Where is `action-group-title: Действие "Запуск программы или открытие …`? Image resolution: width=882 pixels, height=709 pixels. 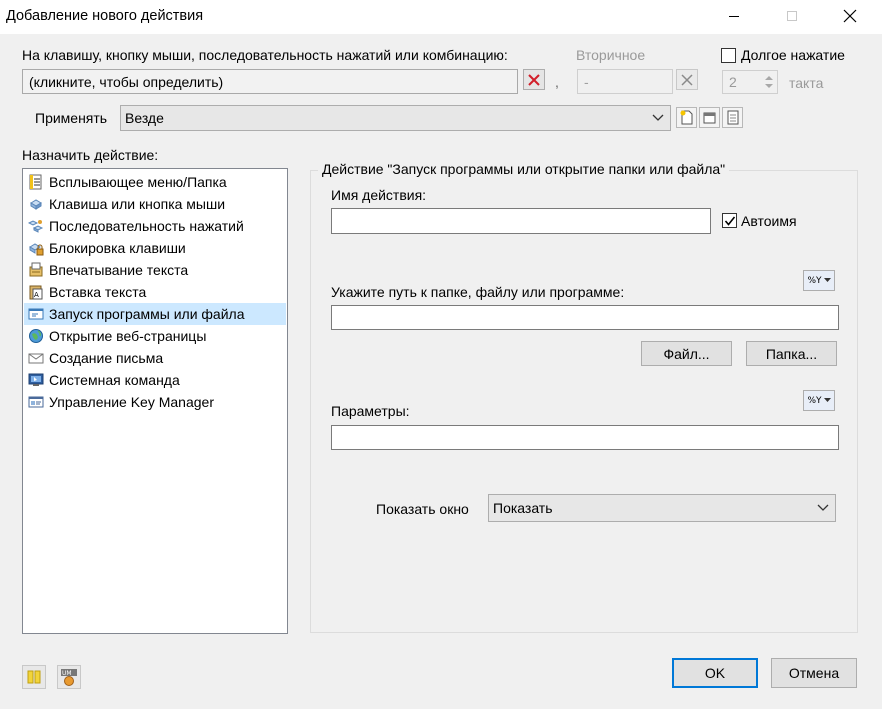
action-group-title: Действие "Запуск программы или открытие … is located at coordinates (524, 169).